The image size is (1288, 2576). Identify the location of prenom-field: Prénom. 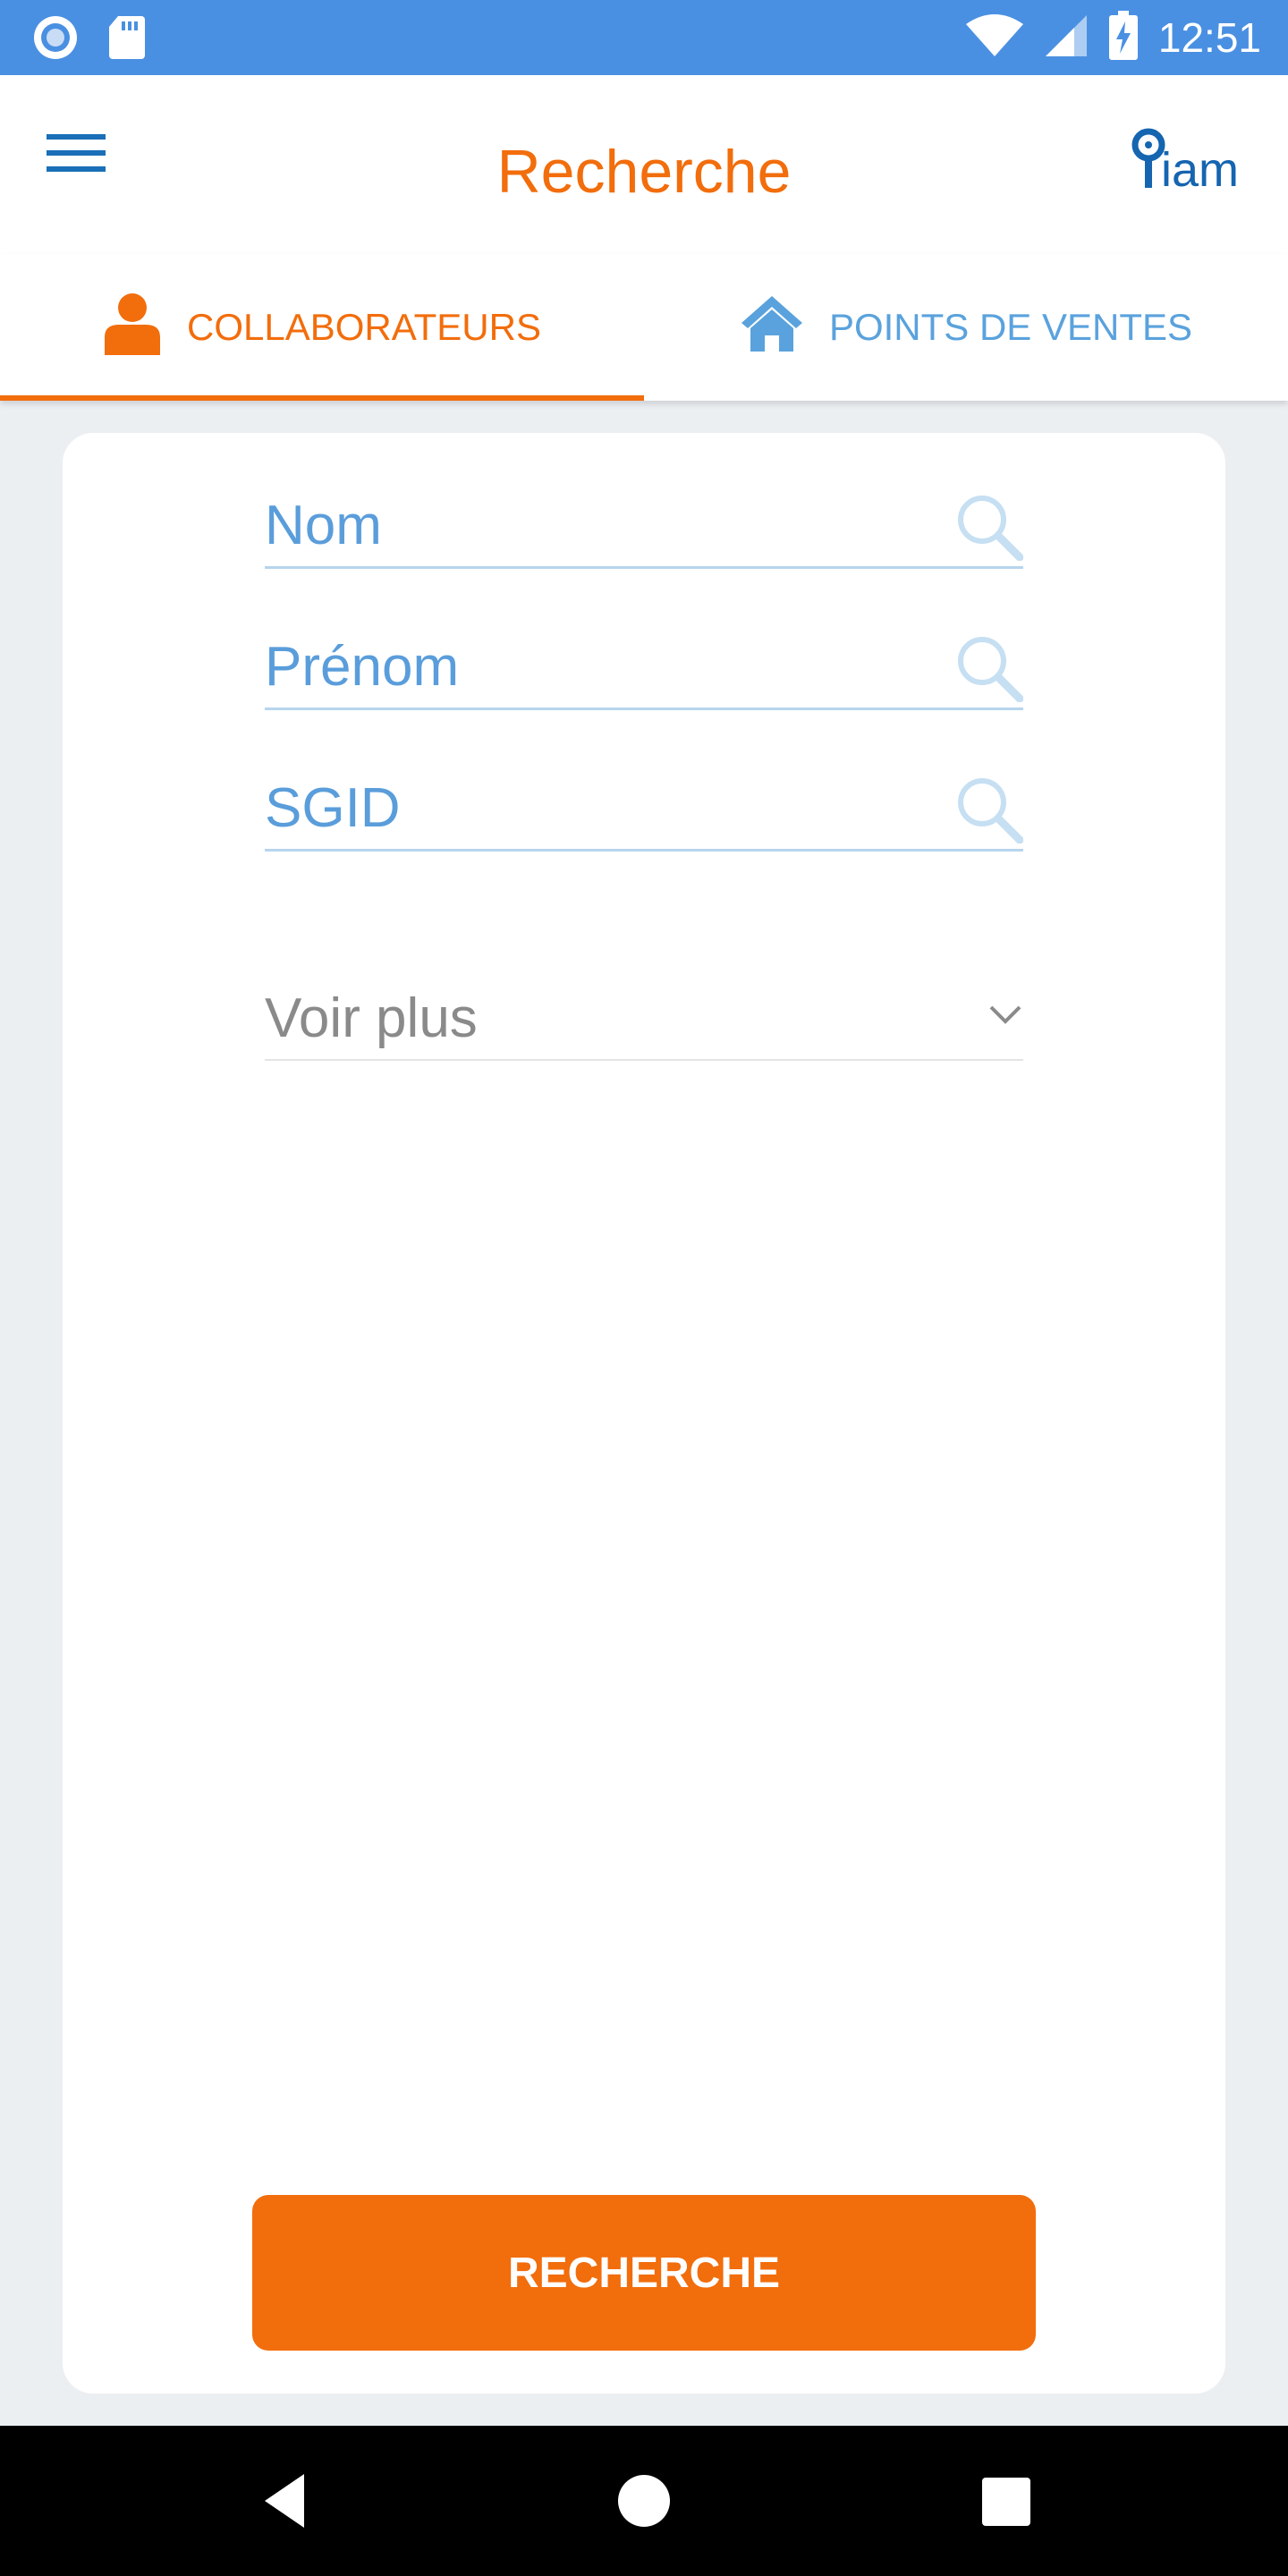
(644, 661).